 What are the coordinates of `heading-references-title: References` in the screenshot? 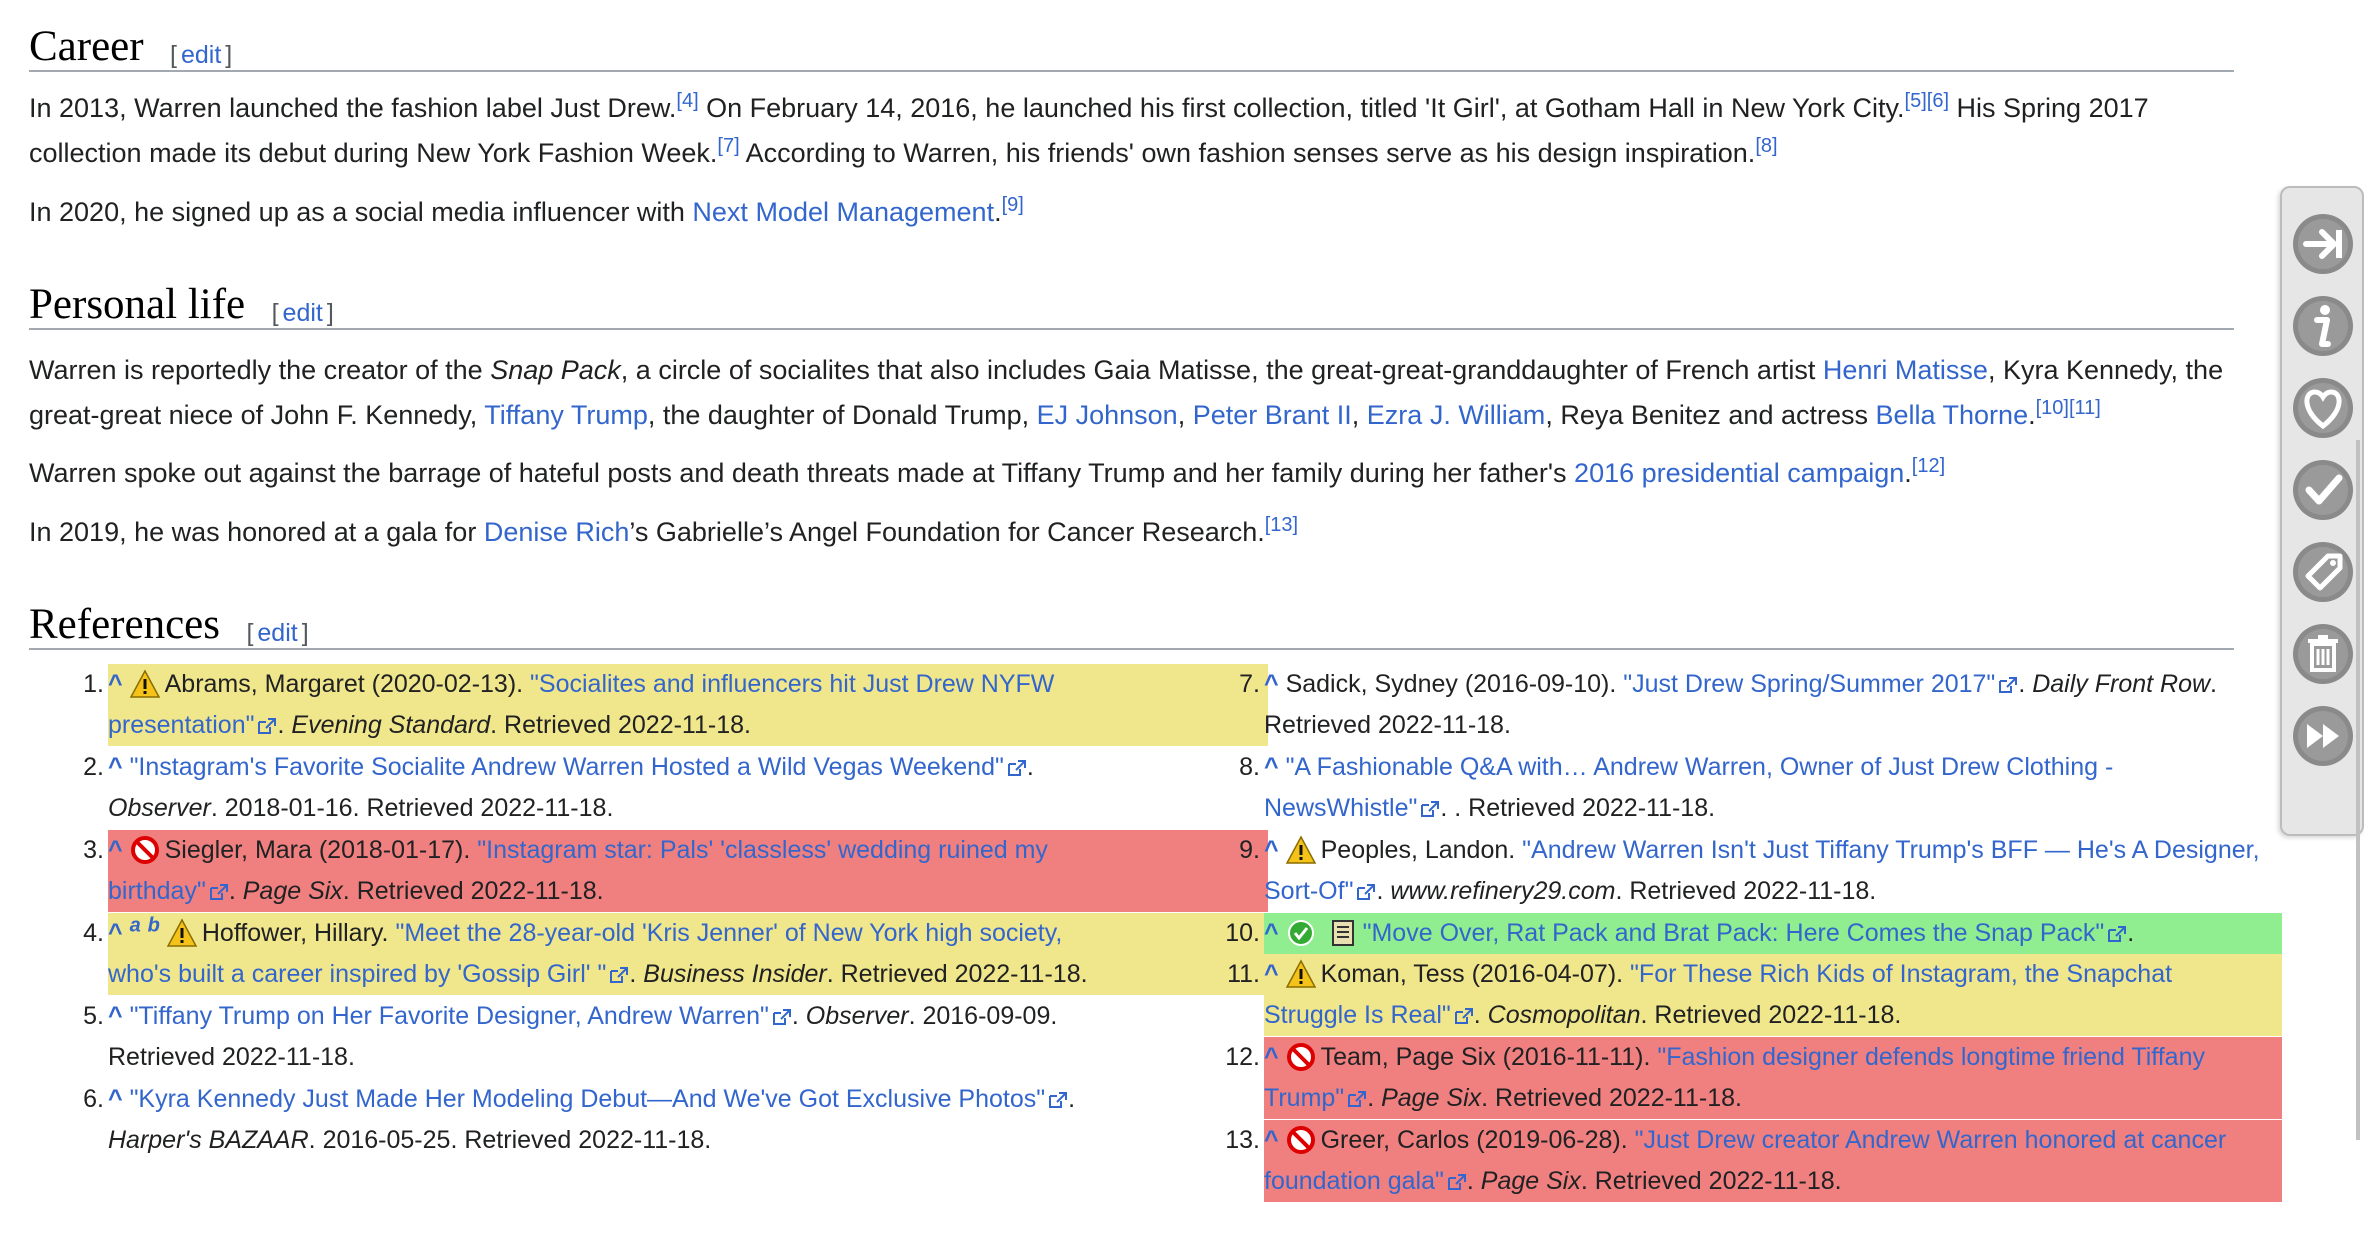 It's located at (124, 624).